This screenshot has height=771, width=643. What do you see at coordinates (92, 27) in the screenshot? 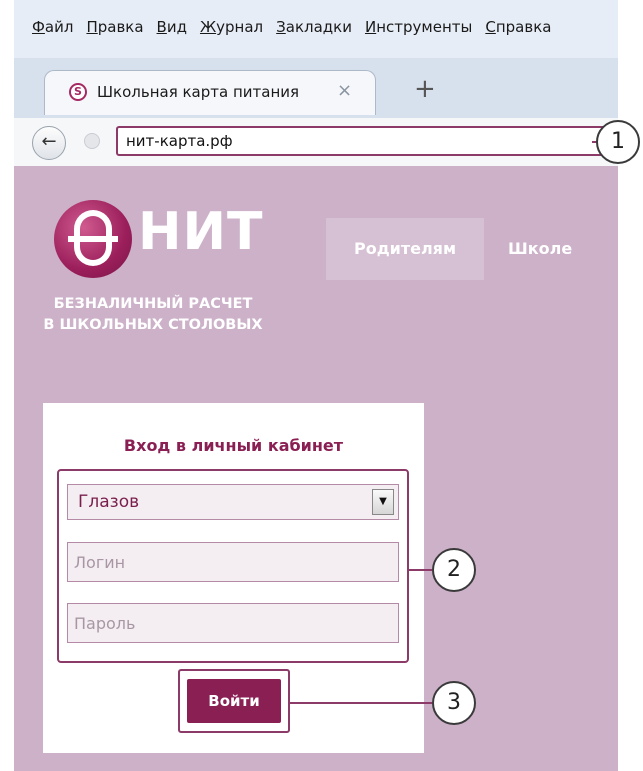
I see `menu-item-accel: П` at bounding box center [92, 27].